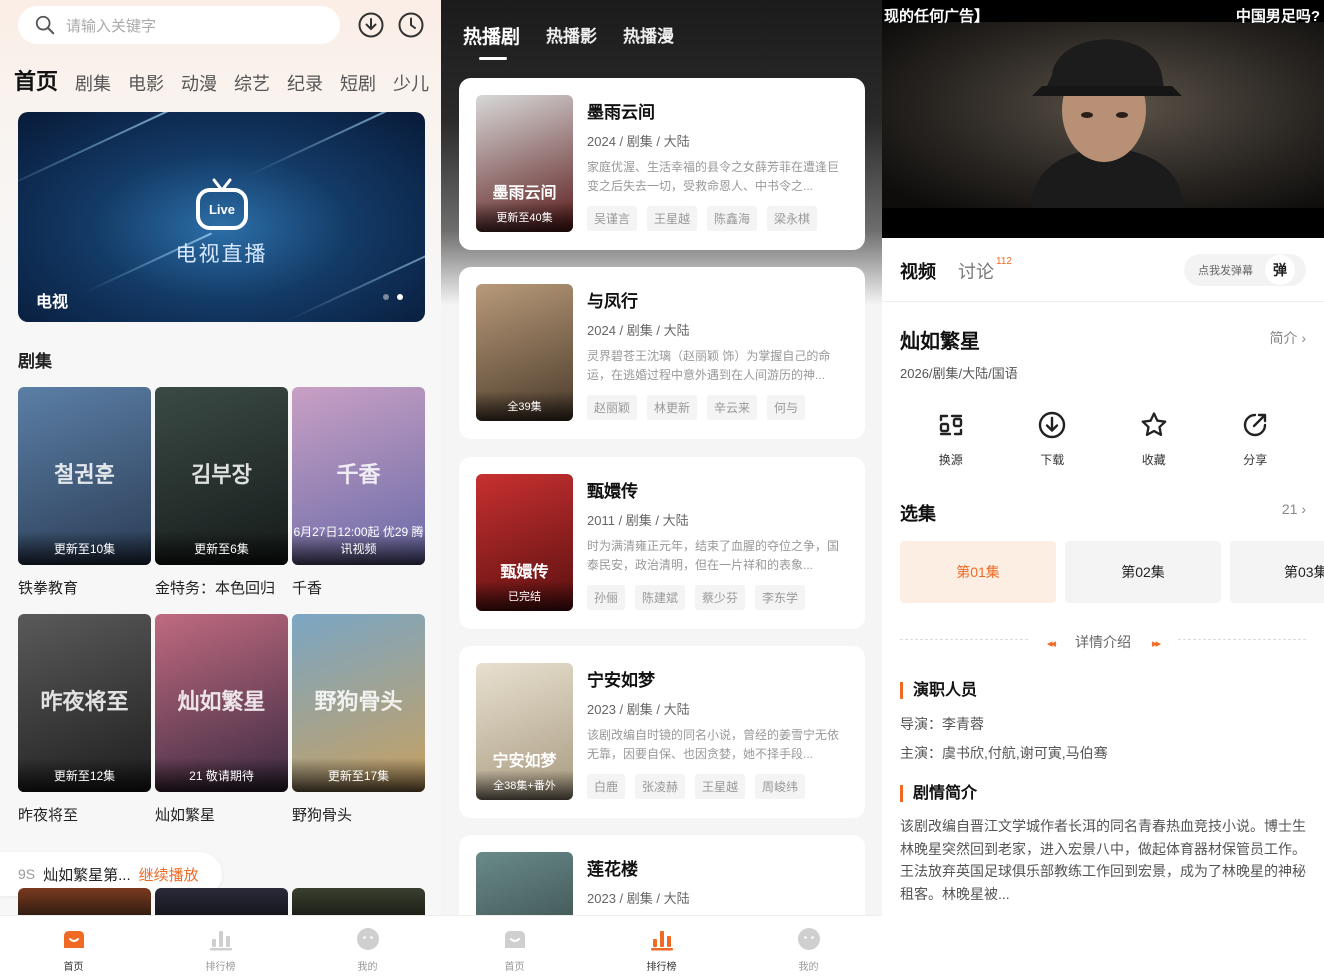 This screenshot has height=977, width=1324. What do you see at coordinates (978, 572) in the screenshot?
I see `episode-button-active: 第01集` at bounding box center [978, 572].